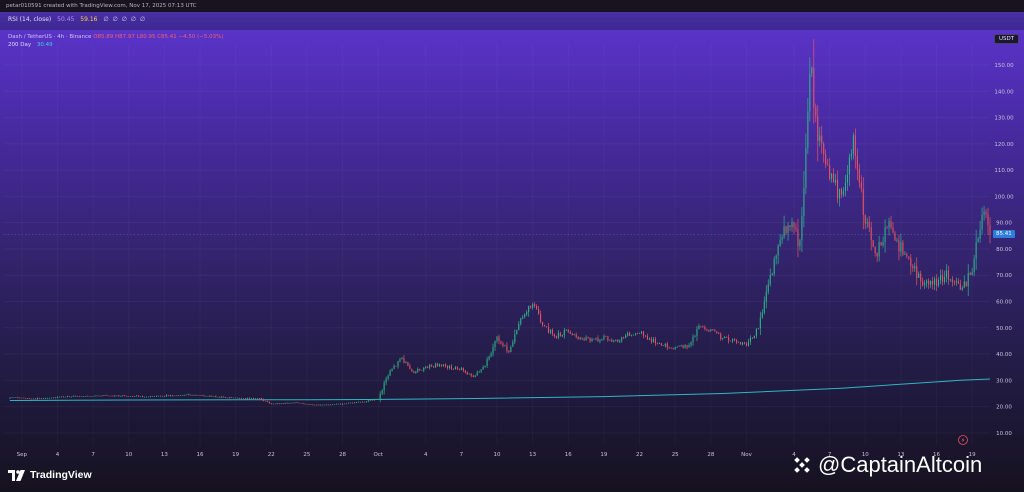 The width and height of the screenshot is (1024, 492). Describe the element at coordinates (128, 455) in the screenshot. I see `x-tick-label: 10` at that location.